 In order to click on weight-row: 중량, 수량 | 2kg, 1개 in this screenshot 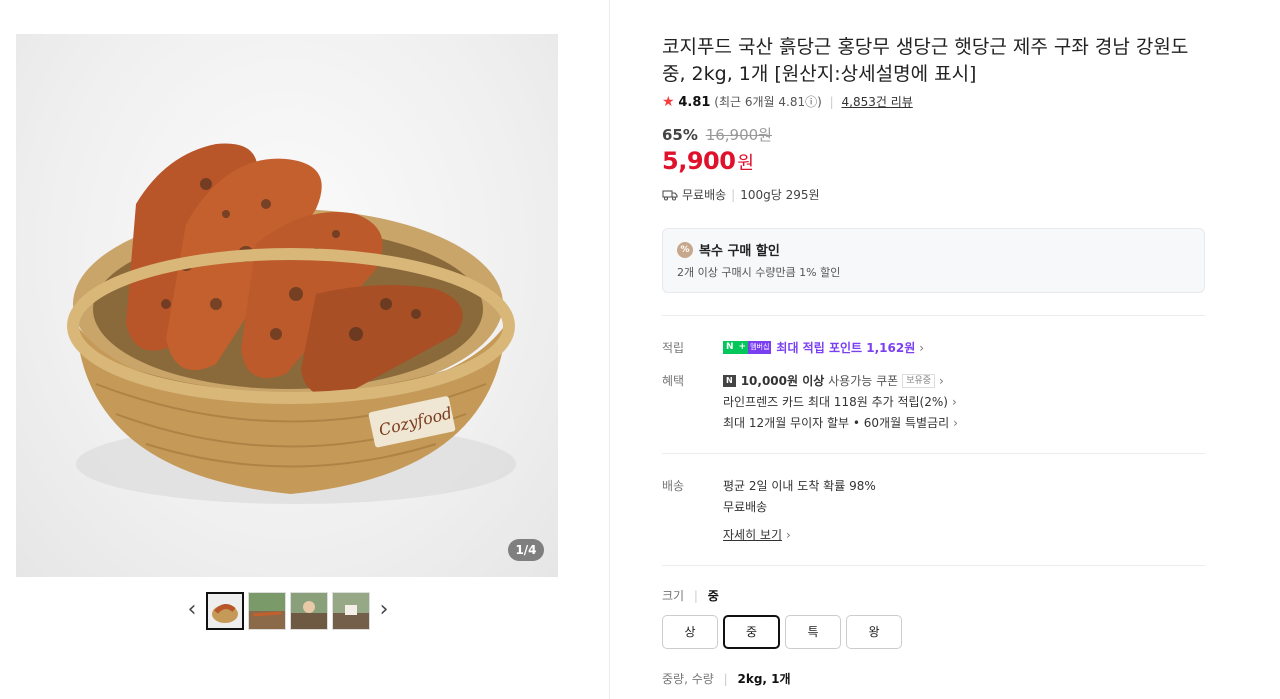, I will do `click(726, 678)`.